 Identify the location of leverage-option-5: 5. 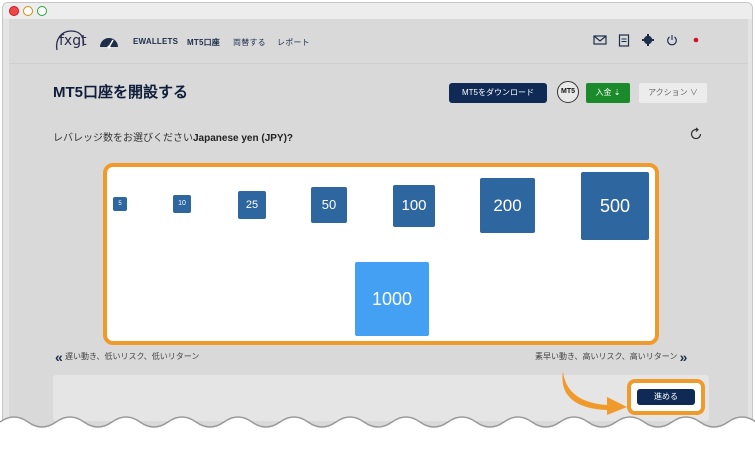
(120, 204).